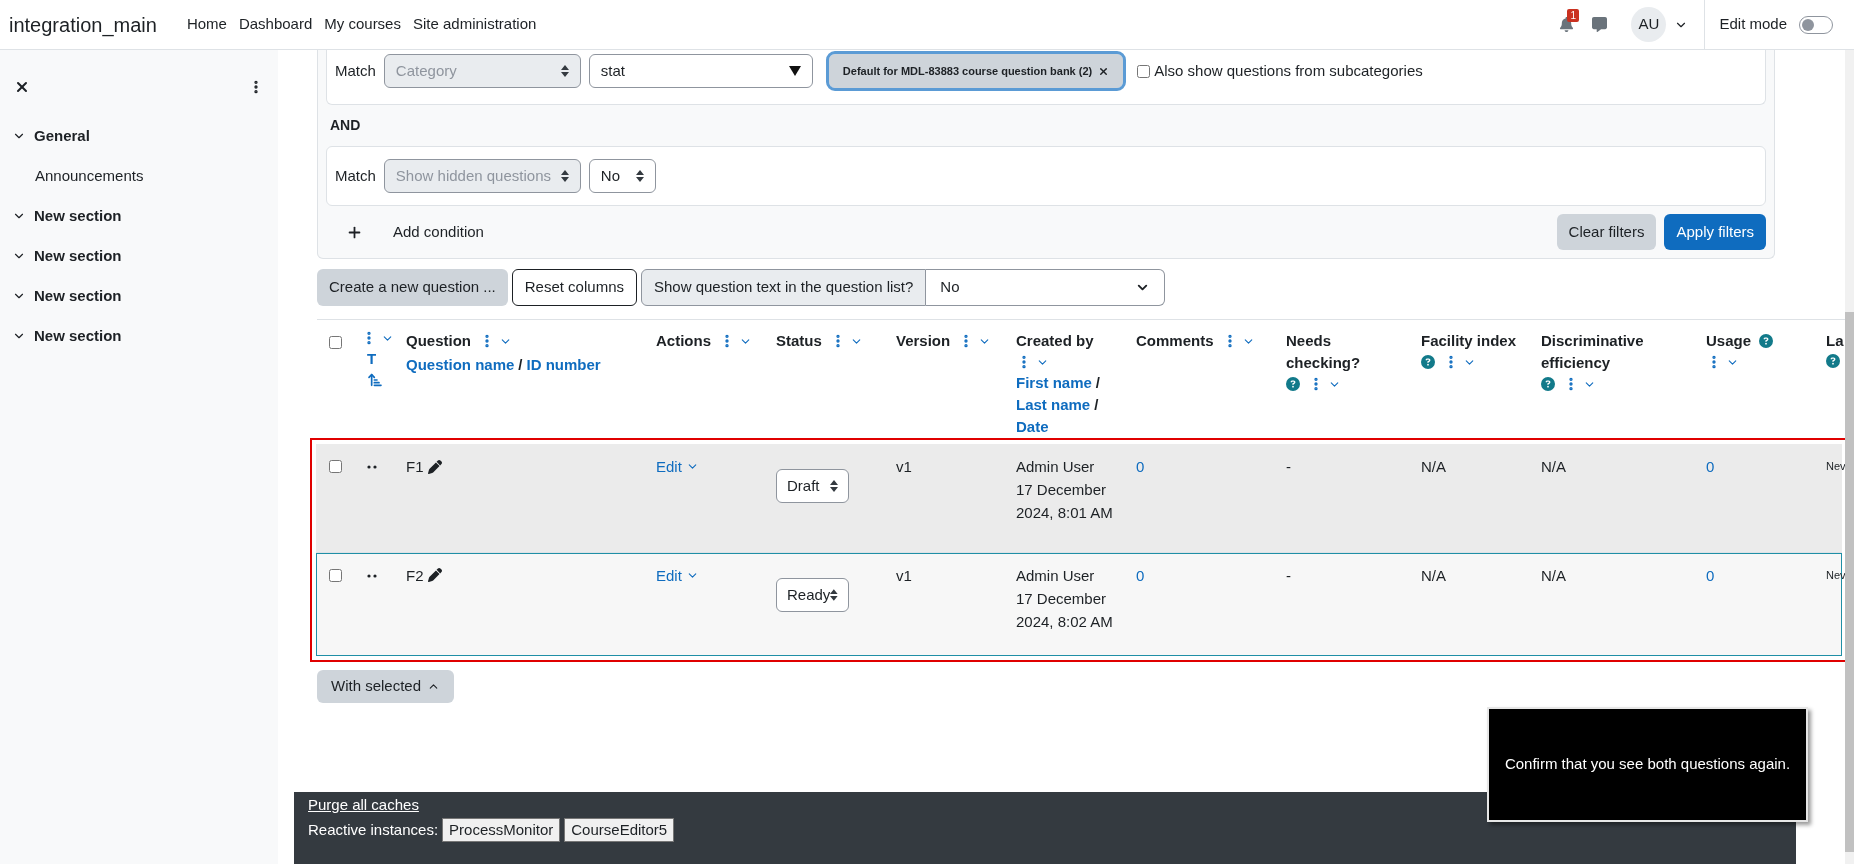 This screenshot has height=864, width=1854. What do you see at coordinates (1055, 341) in the screenshot?
I see `column-title: Created by` at bounding box center [1055, 341].